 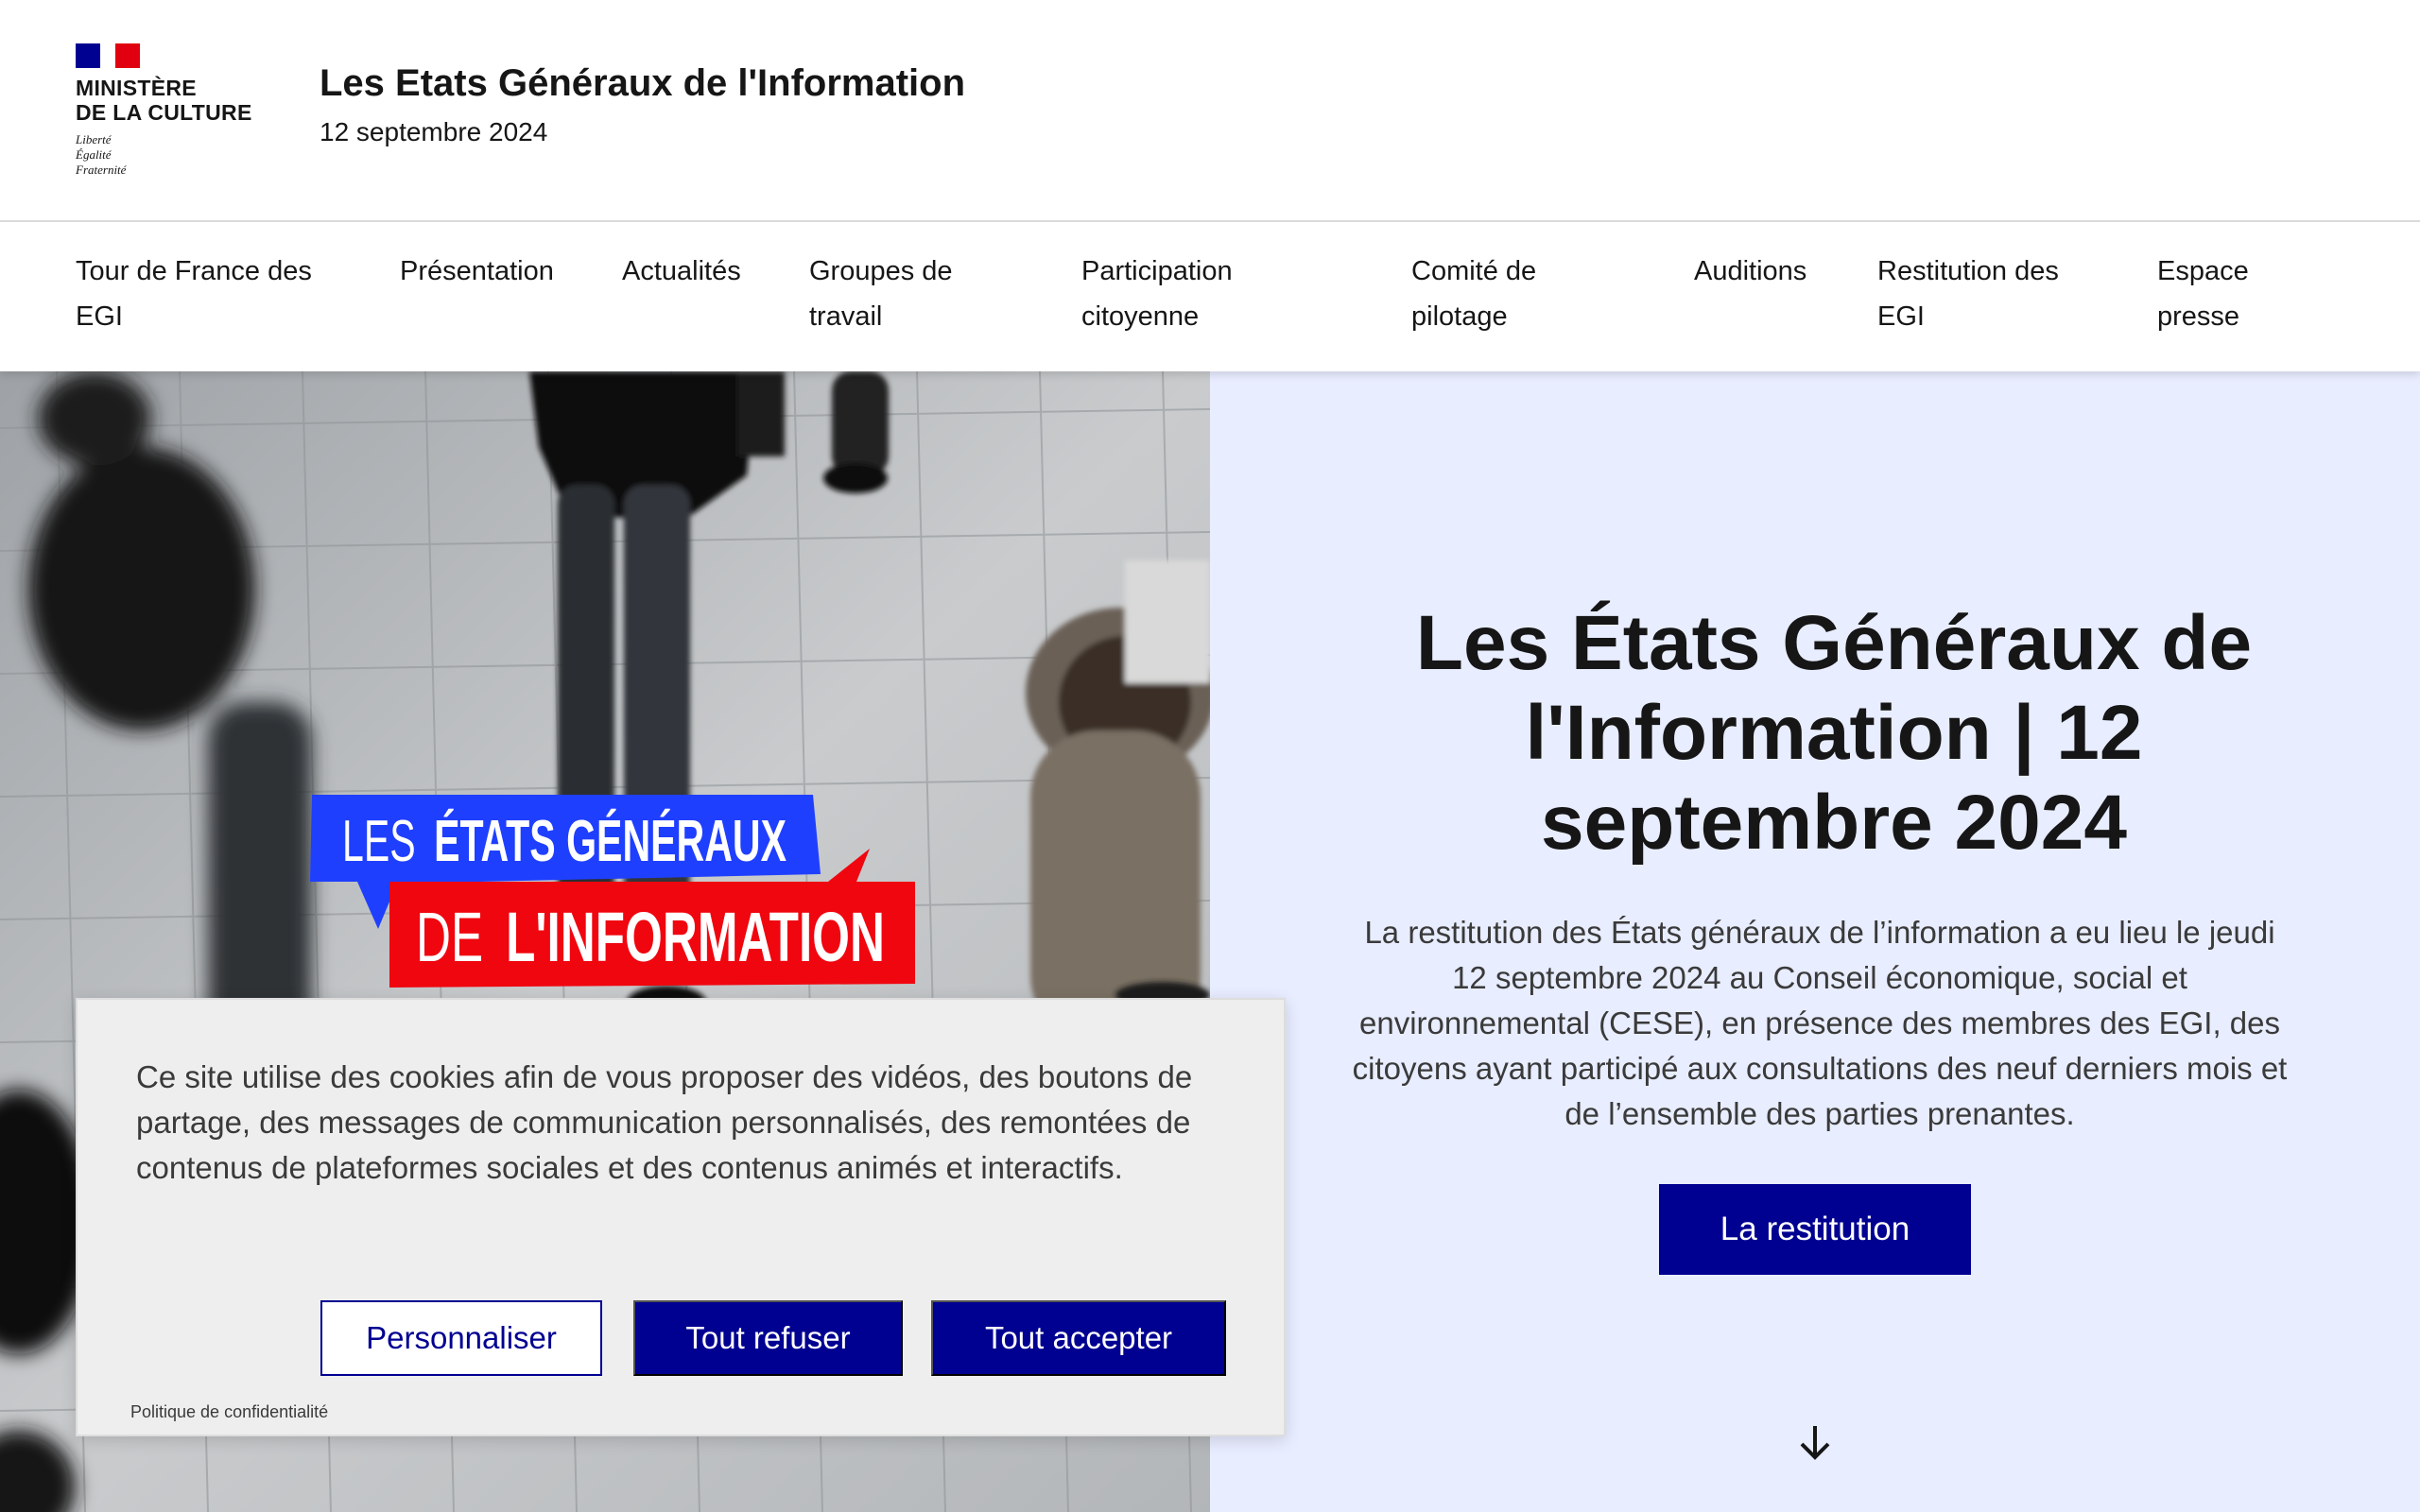 I want to click on svg-text: LES ÉTATS GÉNÉRAUX, so click(x=564, y=841).